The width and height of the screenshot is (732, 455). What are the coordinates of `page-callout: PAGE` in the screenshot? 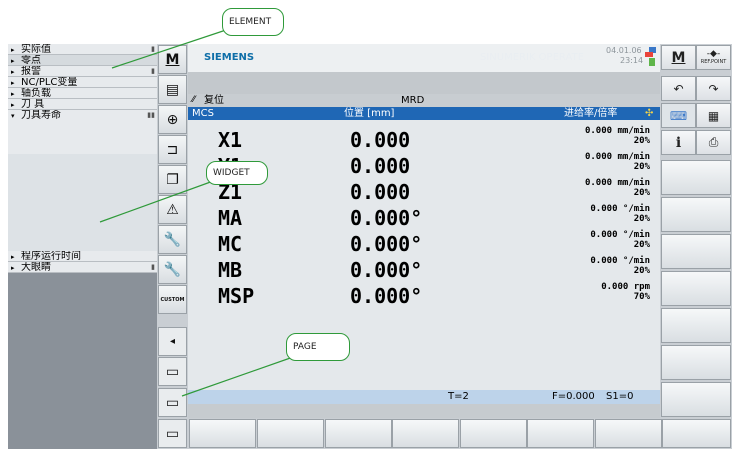 It's located at (318, 347).